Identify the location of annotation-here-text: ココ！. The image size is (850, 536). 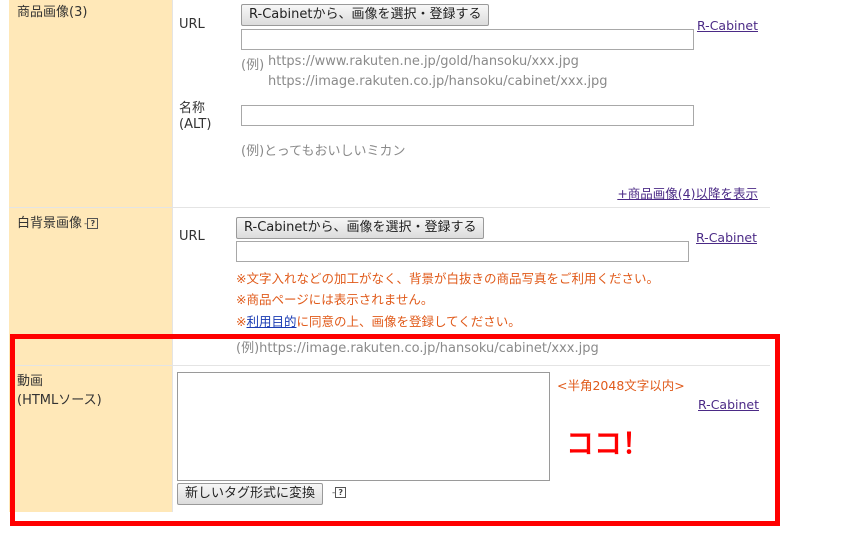
(608, 443).